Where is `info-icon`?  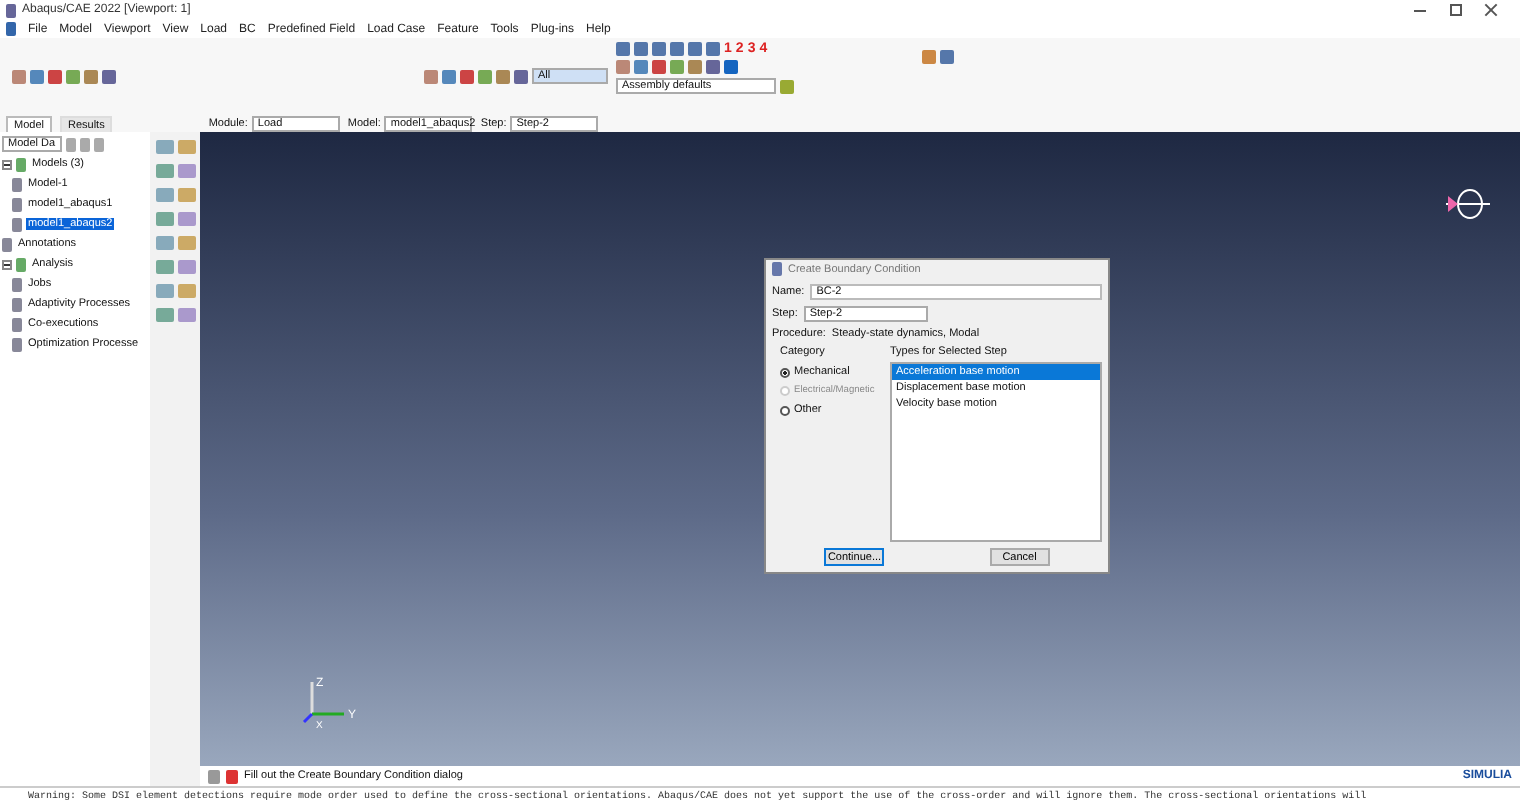 info-icon is located at coordinates (731, 67).